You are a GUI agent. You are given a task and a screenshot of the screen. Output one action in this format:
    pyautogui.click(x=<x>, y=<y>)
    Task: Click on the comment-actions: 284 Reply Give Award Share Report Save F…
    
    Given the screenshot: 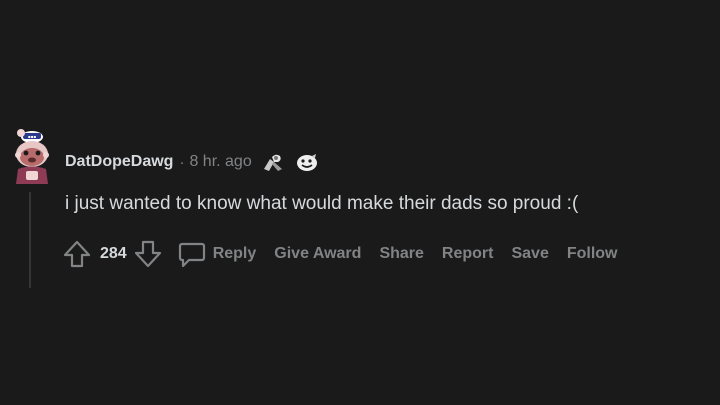 What is the action you would take?
    pyautogui.click(x=340, y=254)
    